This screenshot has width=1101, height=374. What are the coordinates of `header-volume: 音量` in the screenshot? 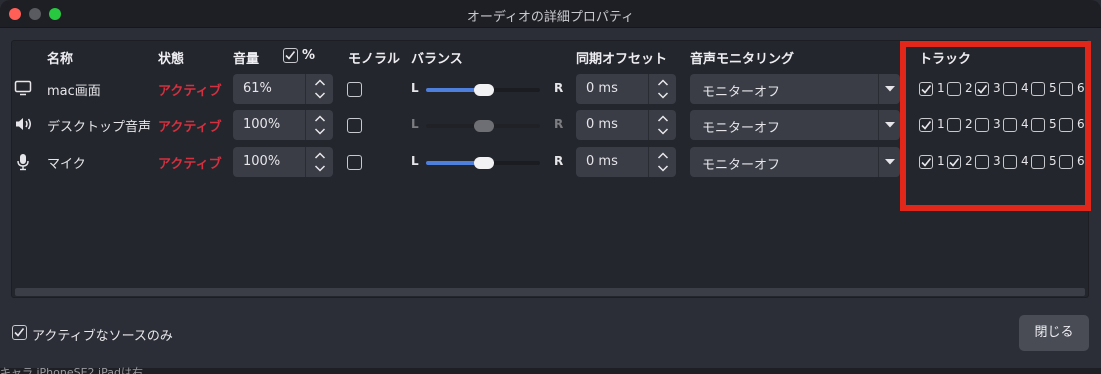 It's located at (246, 59).